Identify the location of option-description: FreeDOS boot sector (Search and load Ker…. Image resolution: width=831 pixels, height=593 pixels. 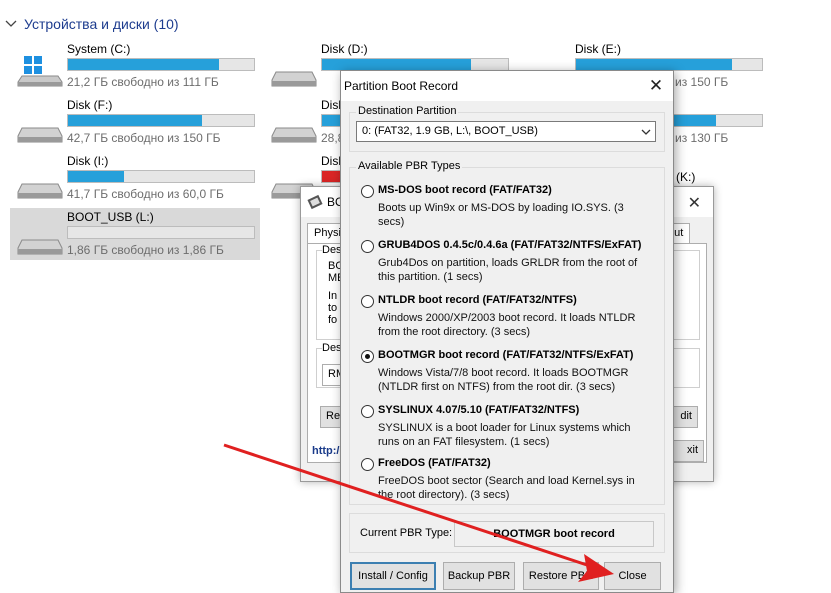
(506, 488).